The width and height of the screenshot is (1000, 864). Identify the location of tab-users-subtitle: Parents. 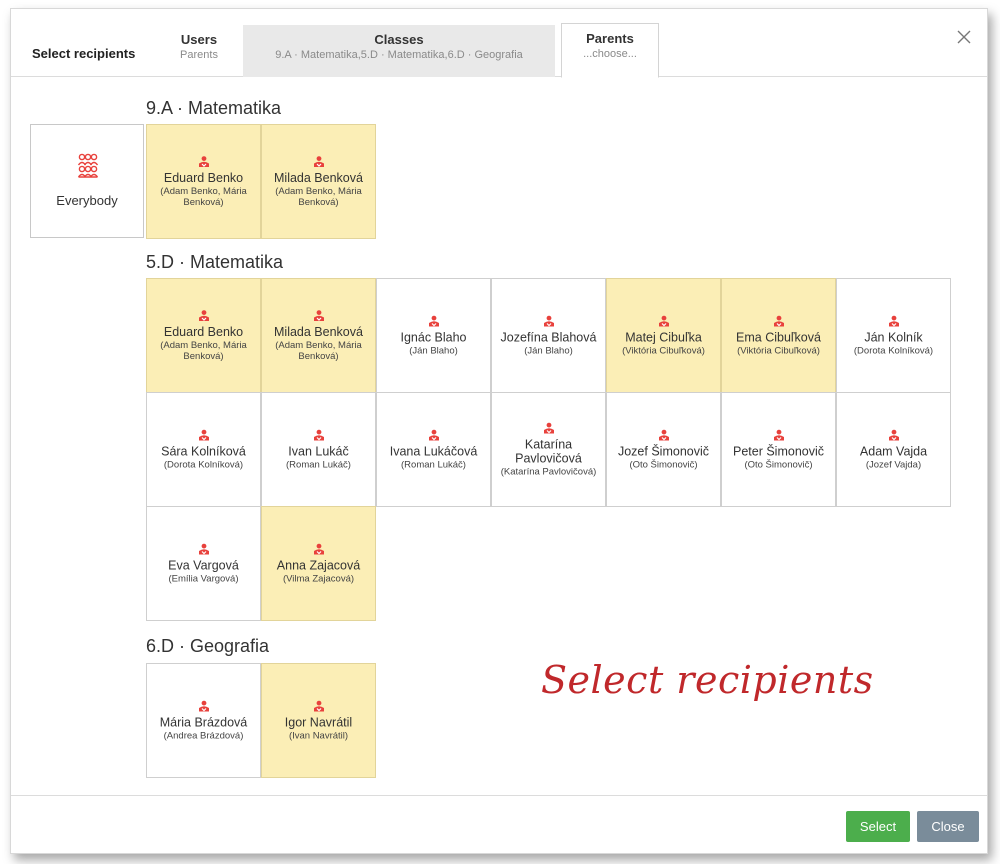
(199, 55).